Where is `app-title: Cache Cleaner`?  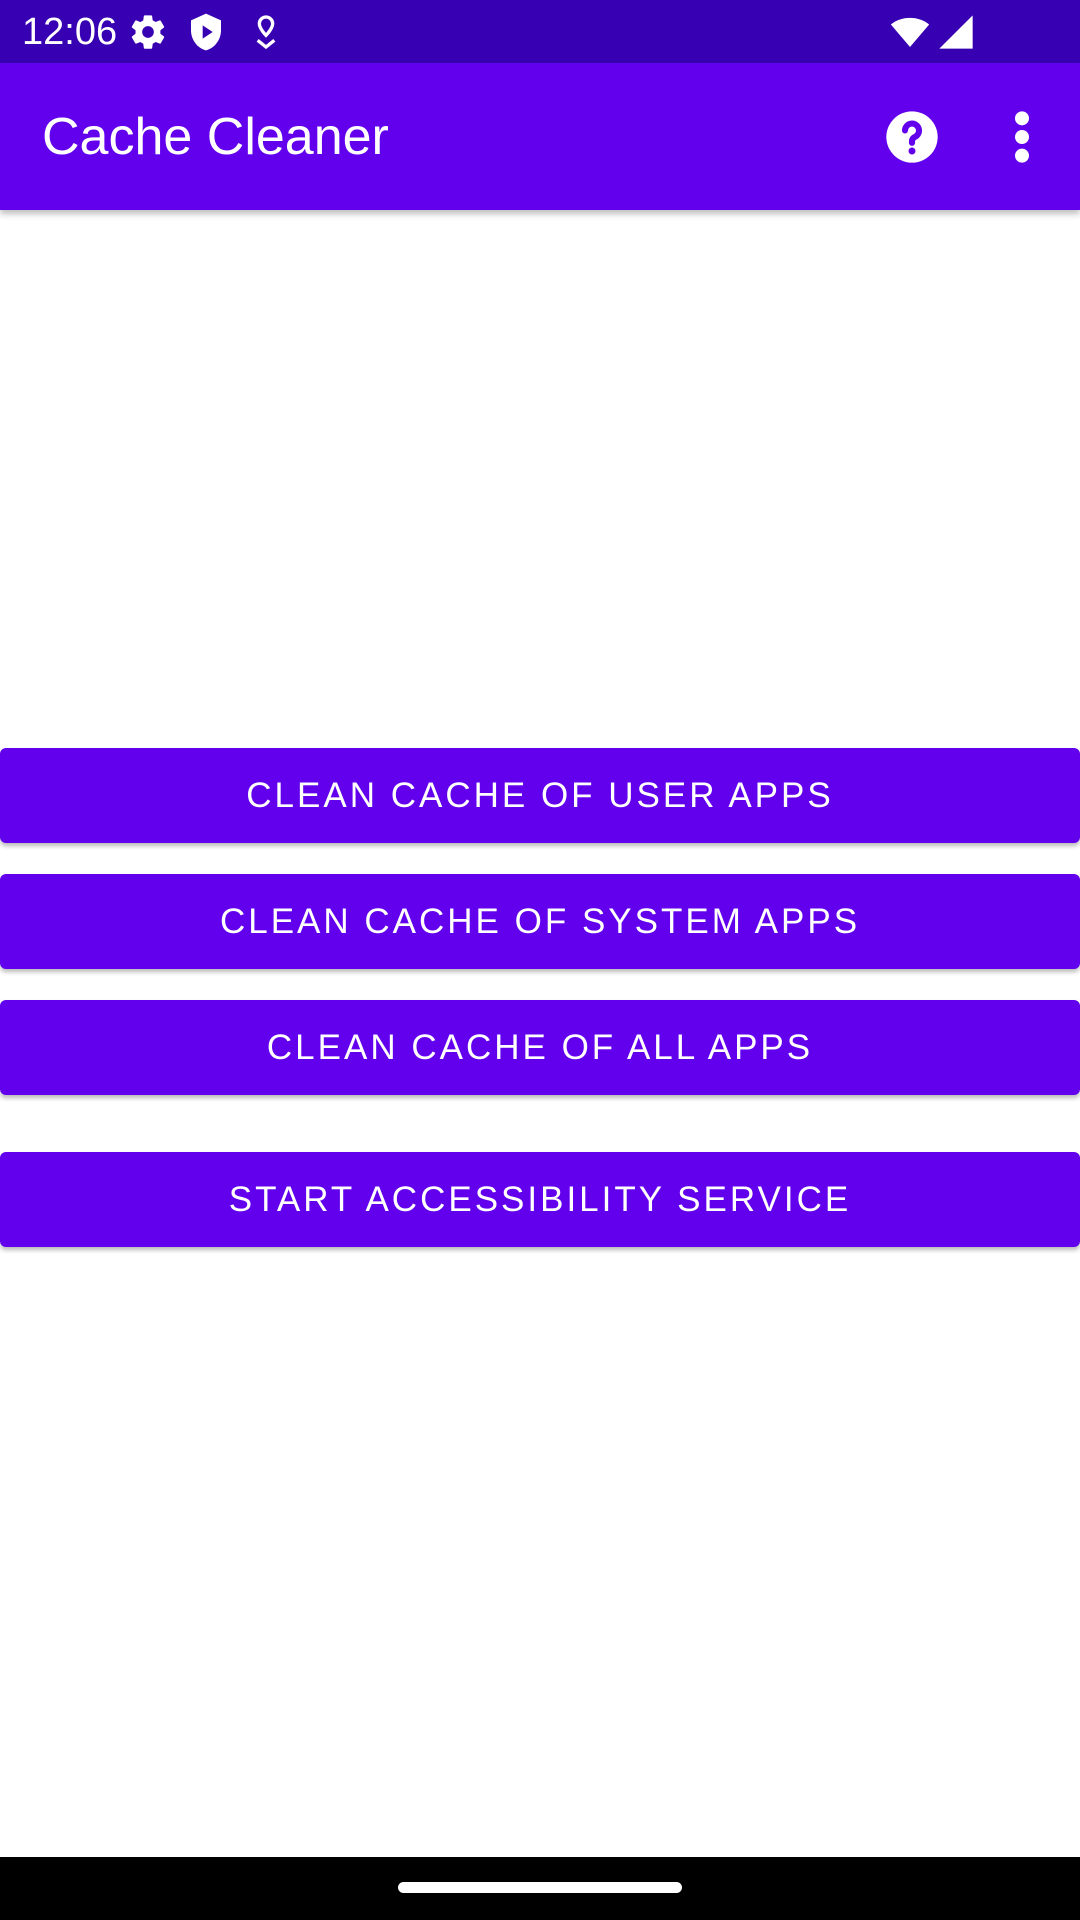 app-title: Cache Cleaner is located at coordinates (215, 137).